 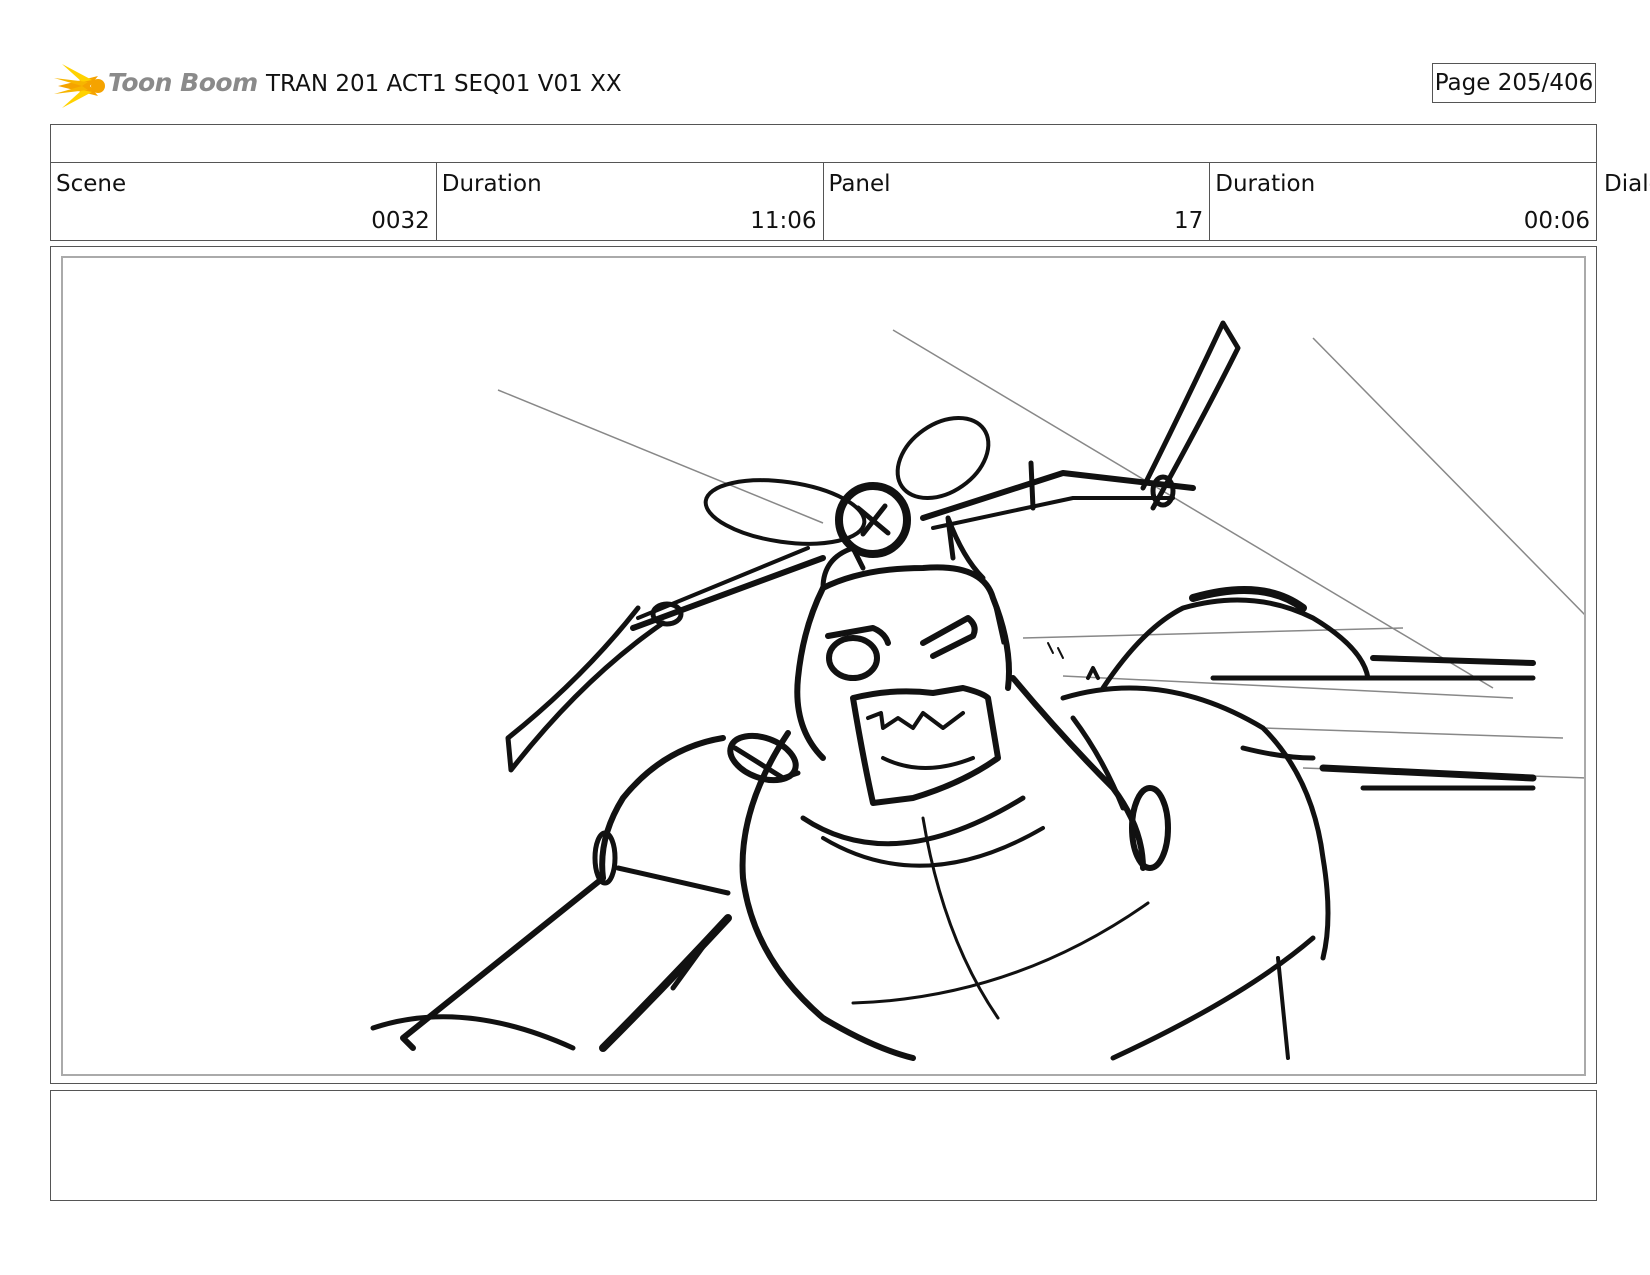 What do you see at coordinates (823, 143) in the screenshot?
I see `header-strip` at bounding box center [823, 143].